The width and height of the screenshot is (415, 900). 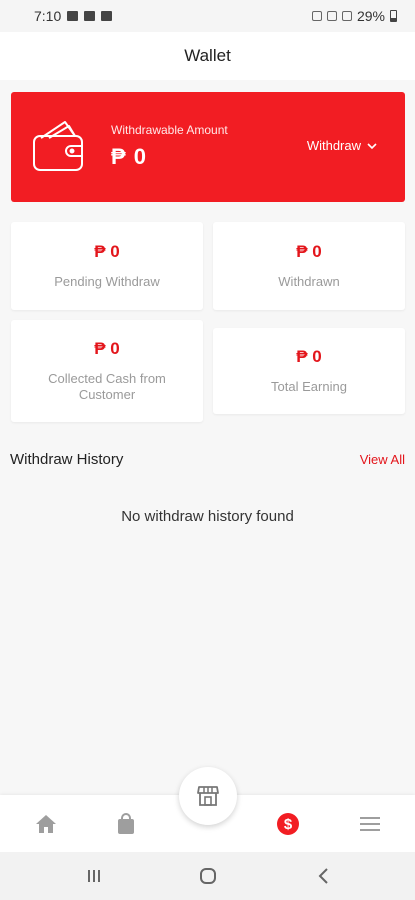 I want to click on collected-cash-card: ₱ 0 Collected Cash from Customer, so click(x=107, y=371).